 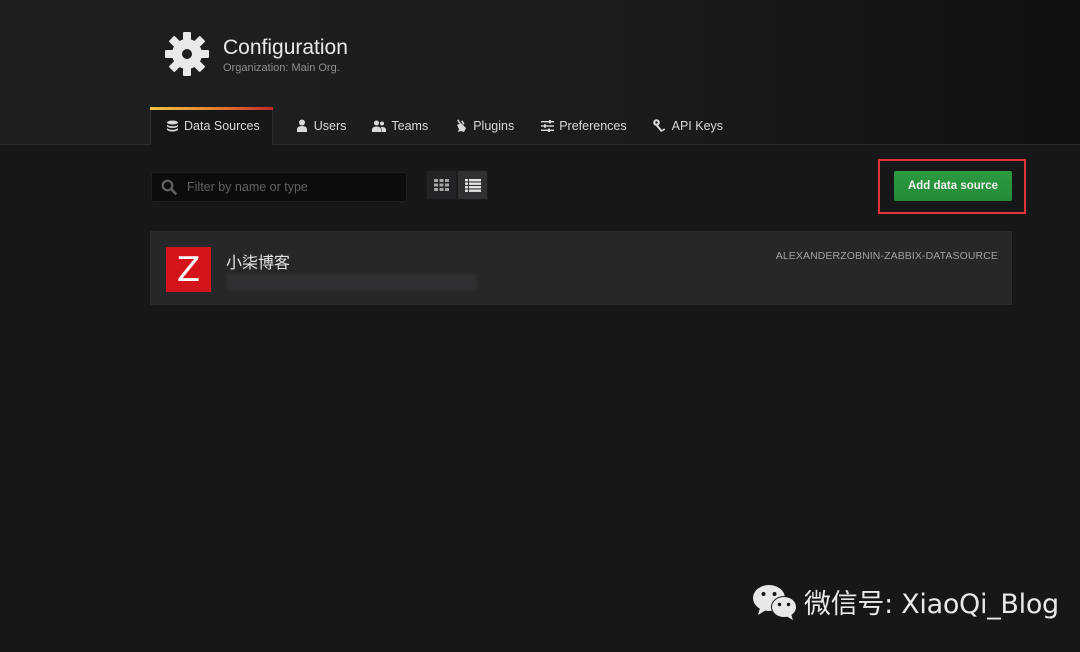 What do you see at coordinates (494, 125) in the screenshot?
I see `tab-label: Plugins` at bounding box center [494, 125].